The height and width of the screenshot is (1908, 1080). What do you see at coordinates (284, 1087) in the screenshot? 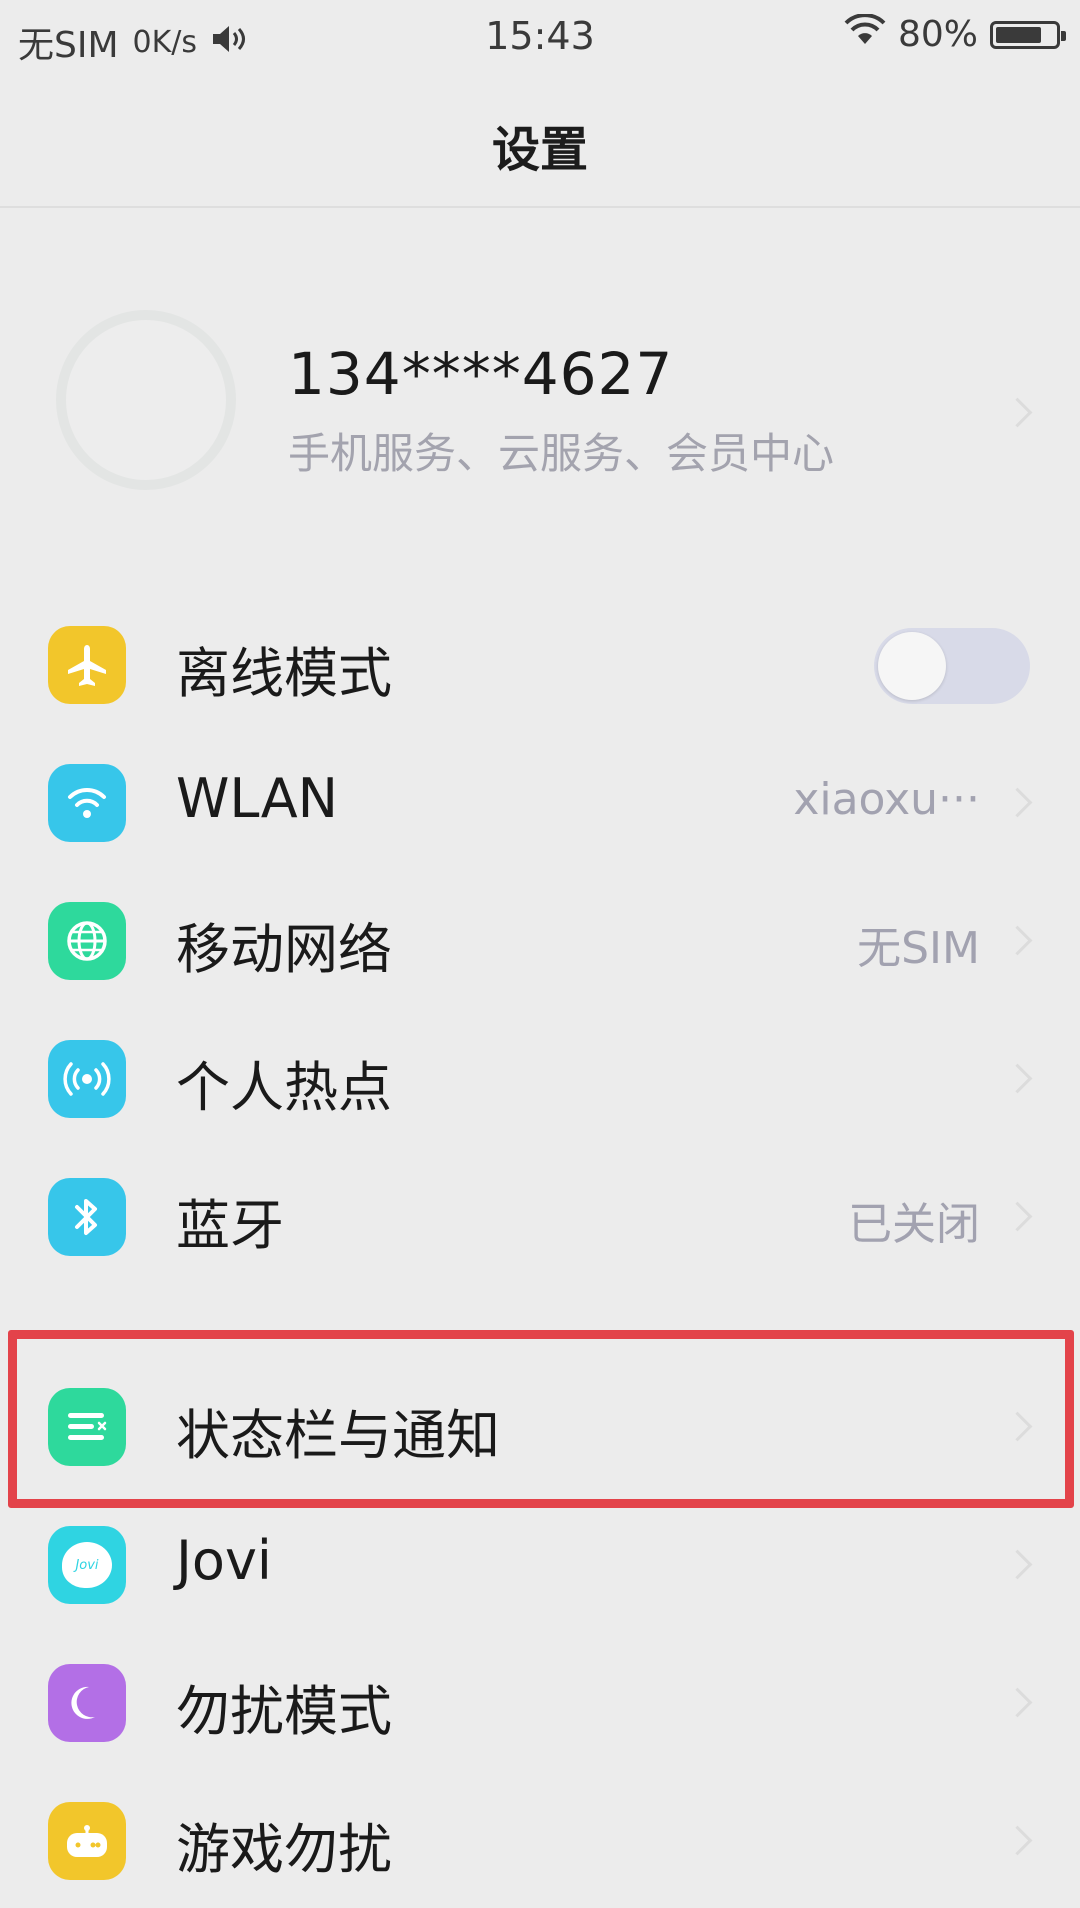
I see `setting-label: 个人热点` at bounding box center [284, 1087].